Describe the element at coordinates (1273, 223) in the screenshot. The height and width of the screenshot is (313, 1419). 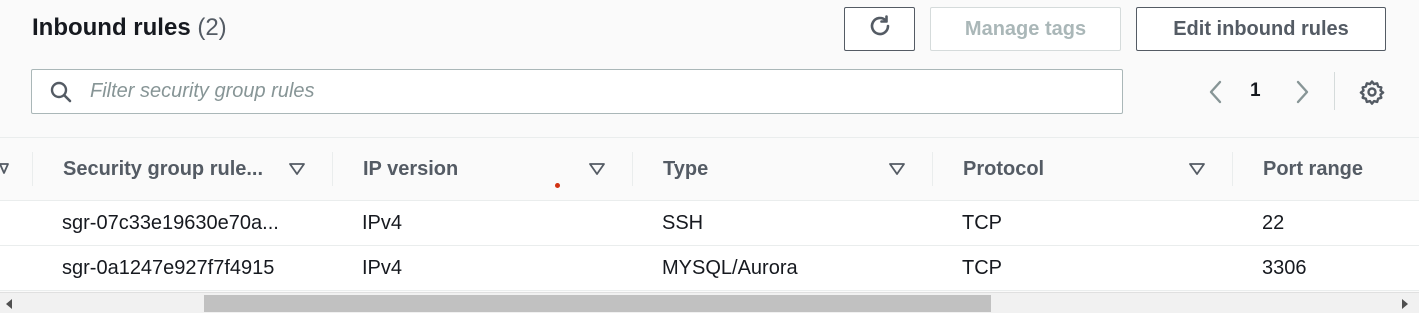
I see `cell-port-range: 22` at that location.